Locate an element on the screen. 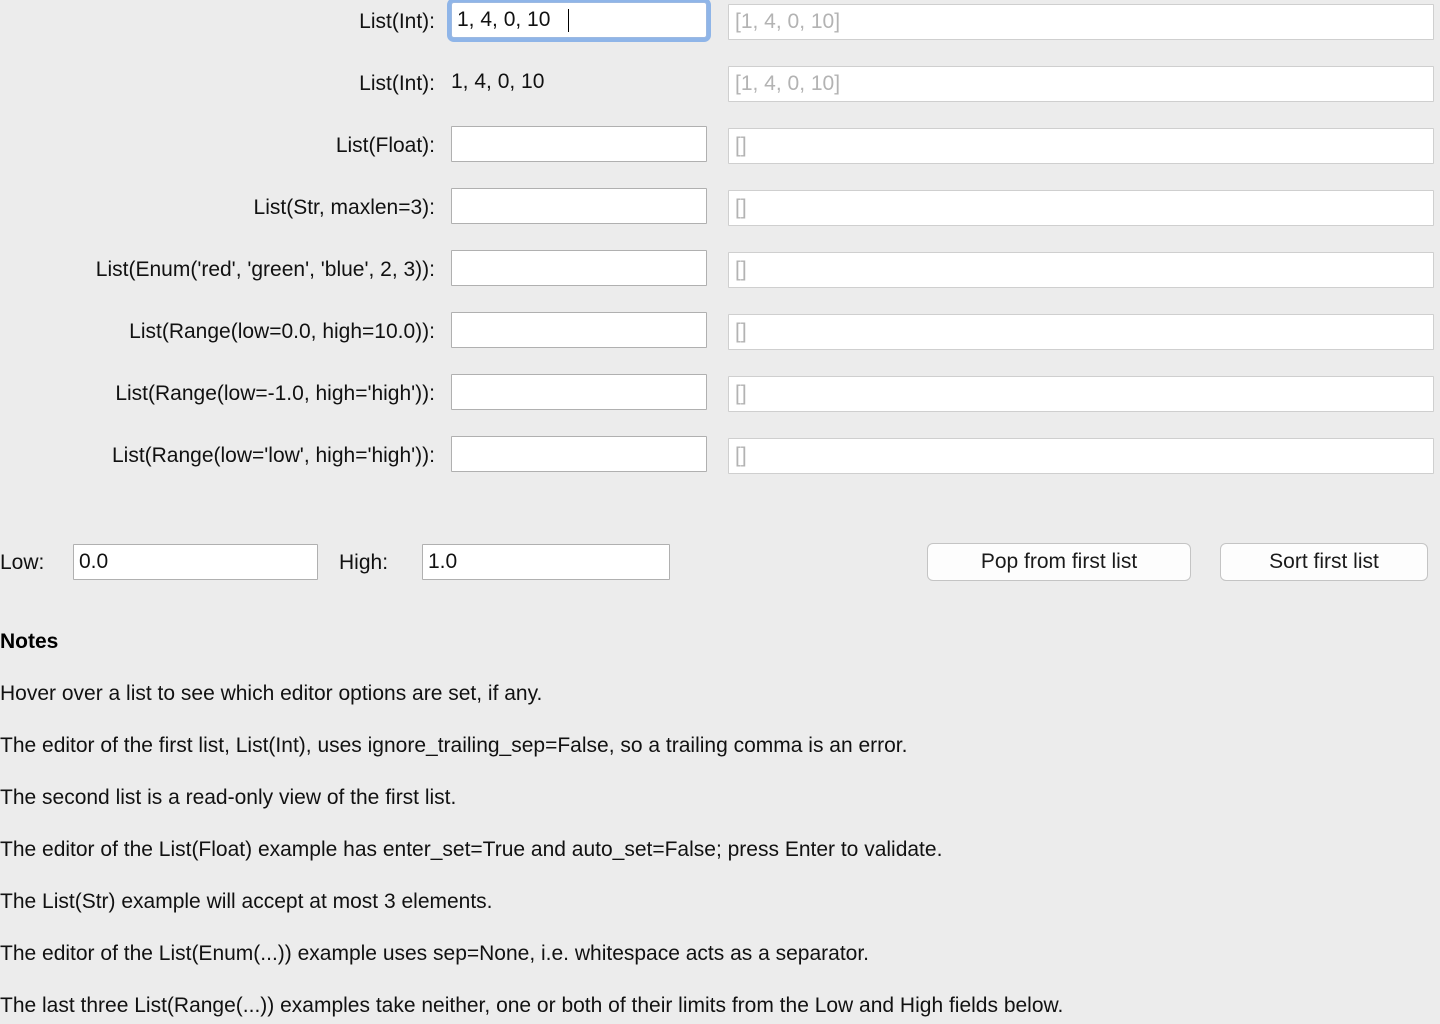 This screenshot has width=1440, height=1024. list-editor-readonly-text: 1, 4, 0, 10 is located at coordinates (498, 81).